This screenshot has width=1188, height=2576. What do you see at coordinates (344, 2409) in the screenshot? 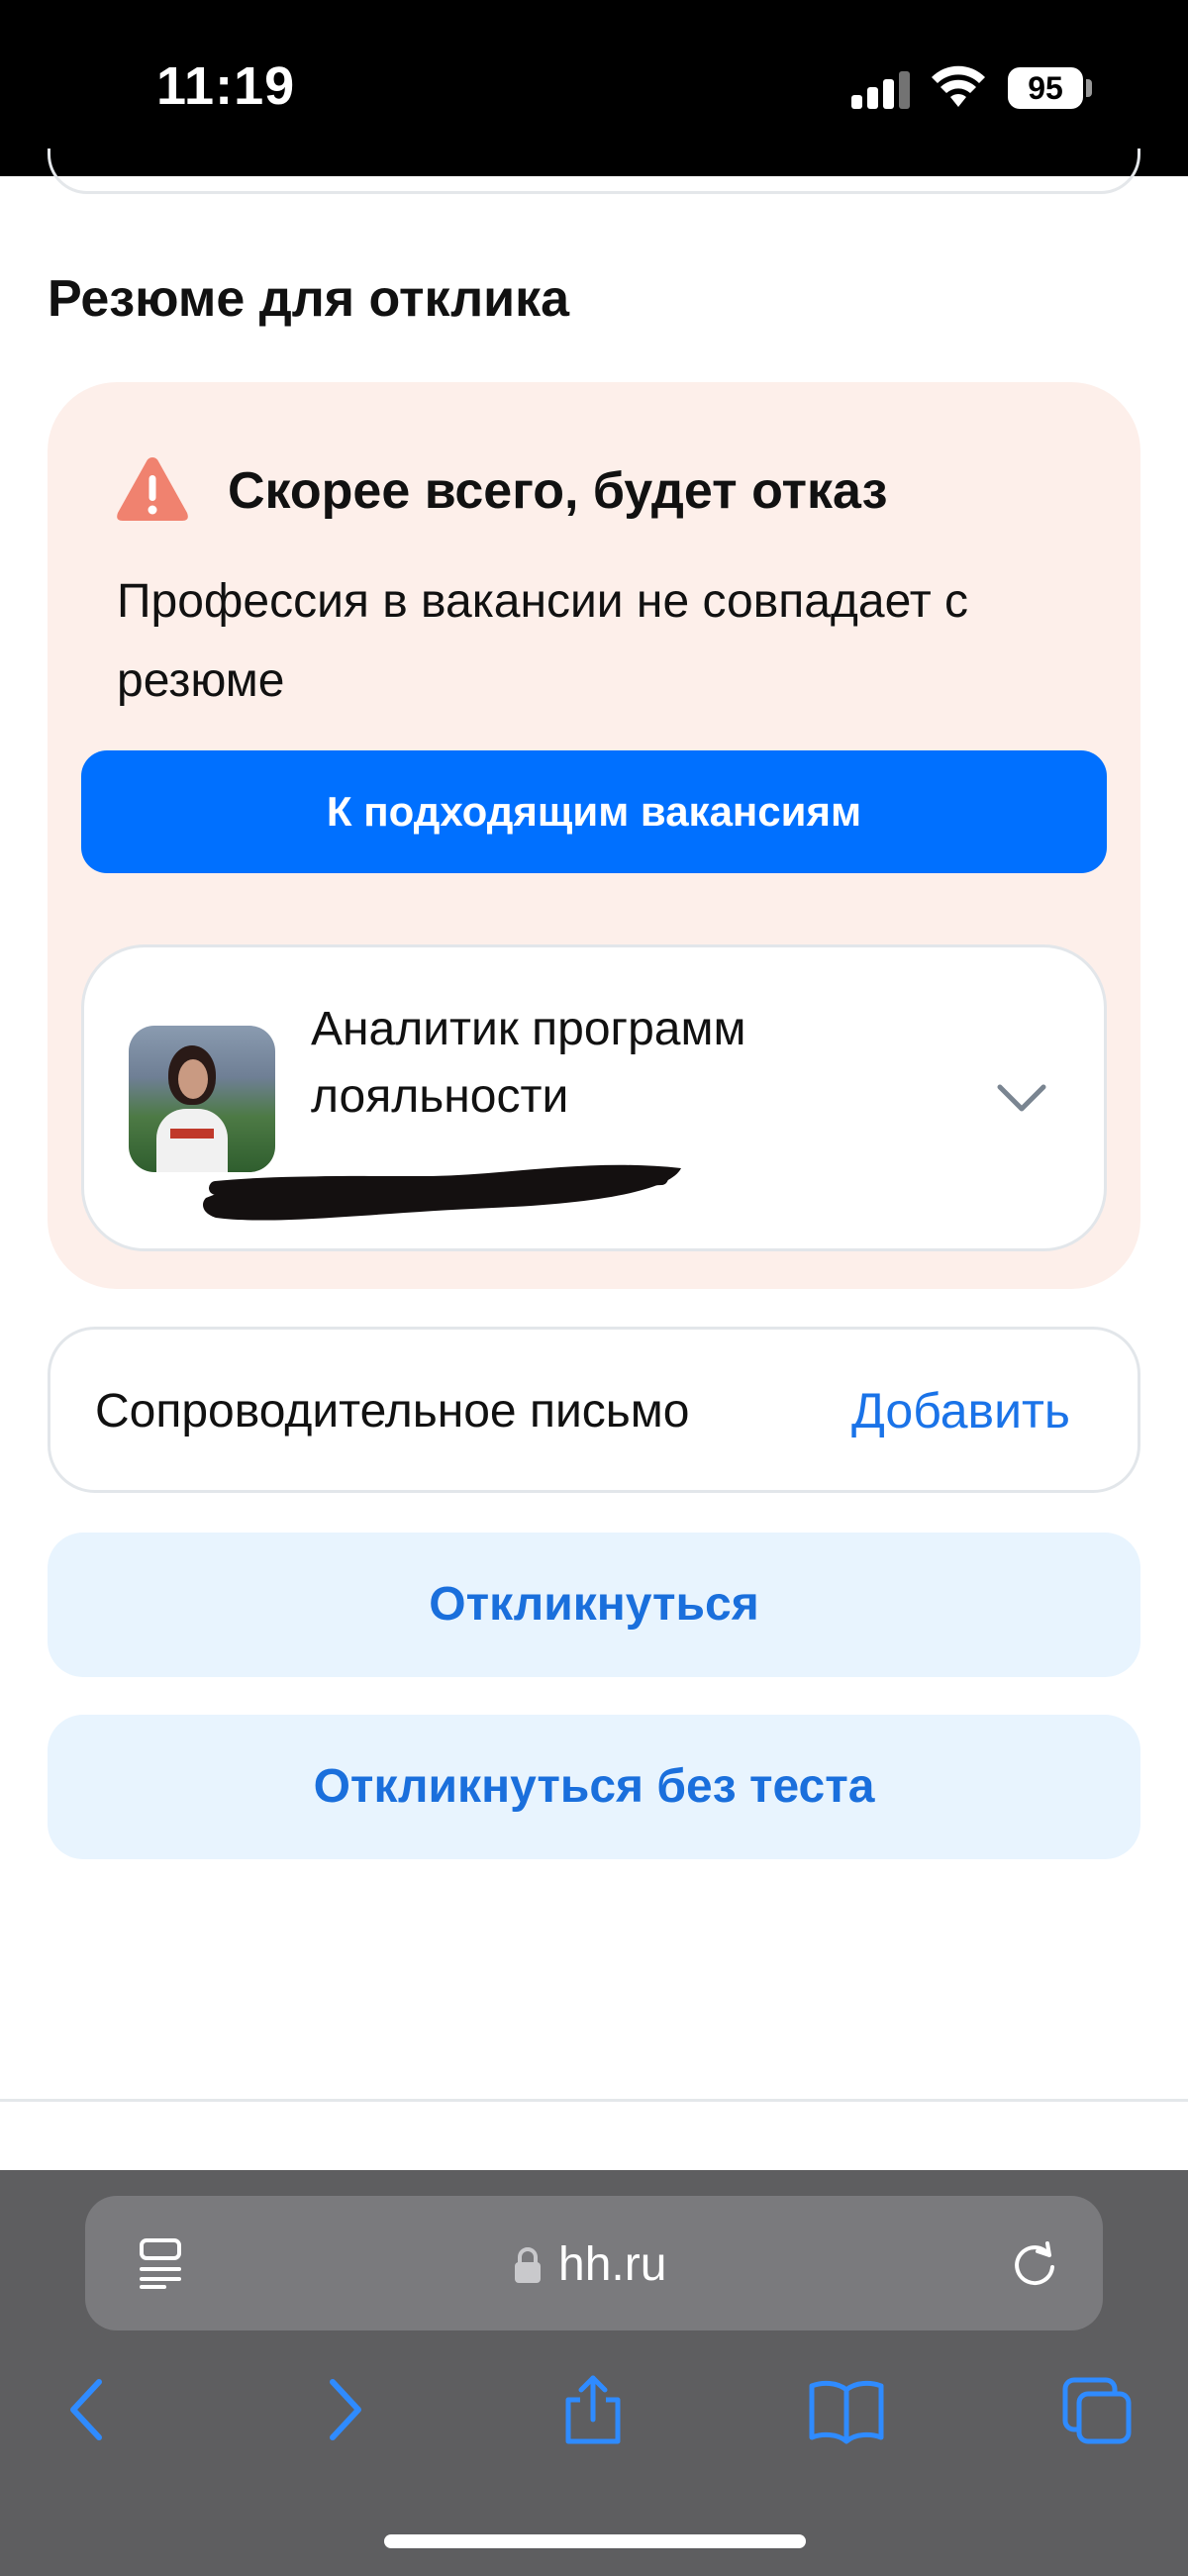
I see `forward-icon` at bounding box center [344, 2409].